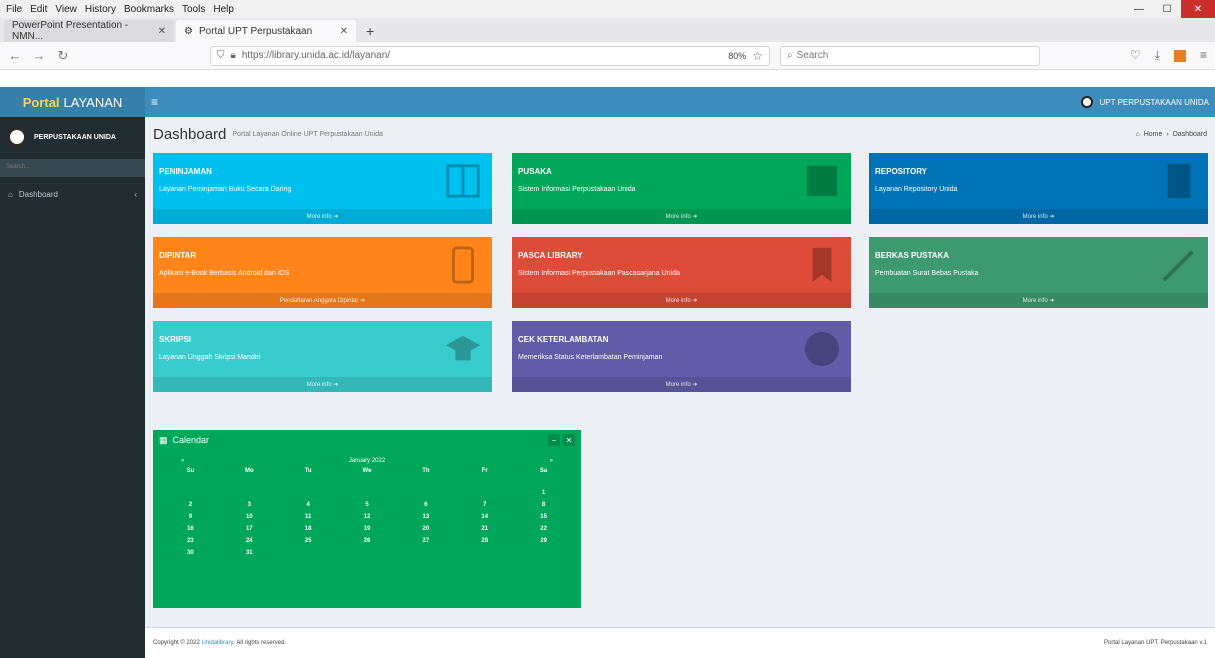 The width and height of the screenshot is (1215, 658). What do you see at coordinates (551, 463) in the screenshot?
I see `next-month-icon: »` at bounding box center [551, 463].